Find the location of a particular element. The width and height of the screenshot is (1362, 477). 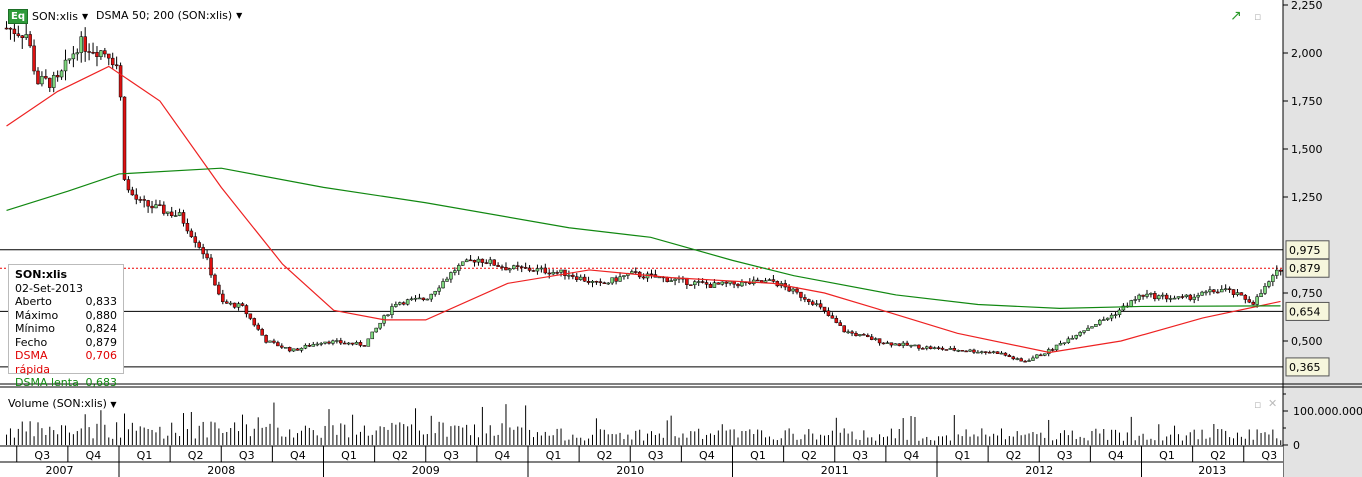

indicator-selector: DSMA 50; 200 (SON:xlis) ▼ is located at coordinates (169, 15).